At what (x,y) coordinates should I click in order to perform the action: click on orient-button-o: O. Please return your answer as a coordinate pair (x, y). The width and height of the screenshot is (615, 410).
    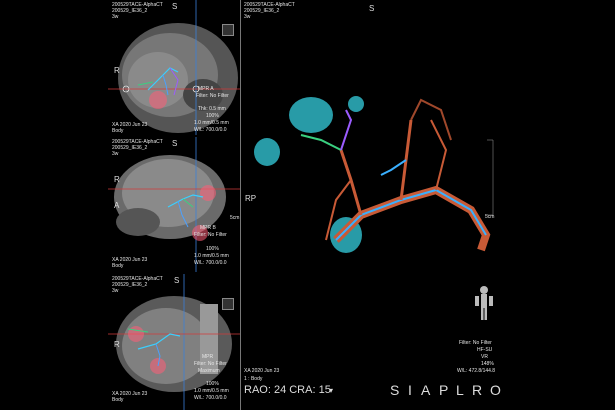
    Looking at the image, I should click on (495, 390).